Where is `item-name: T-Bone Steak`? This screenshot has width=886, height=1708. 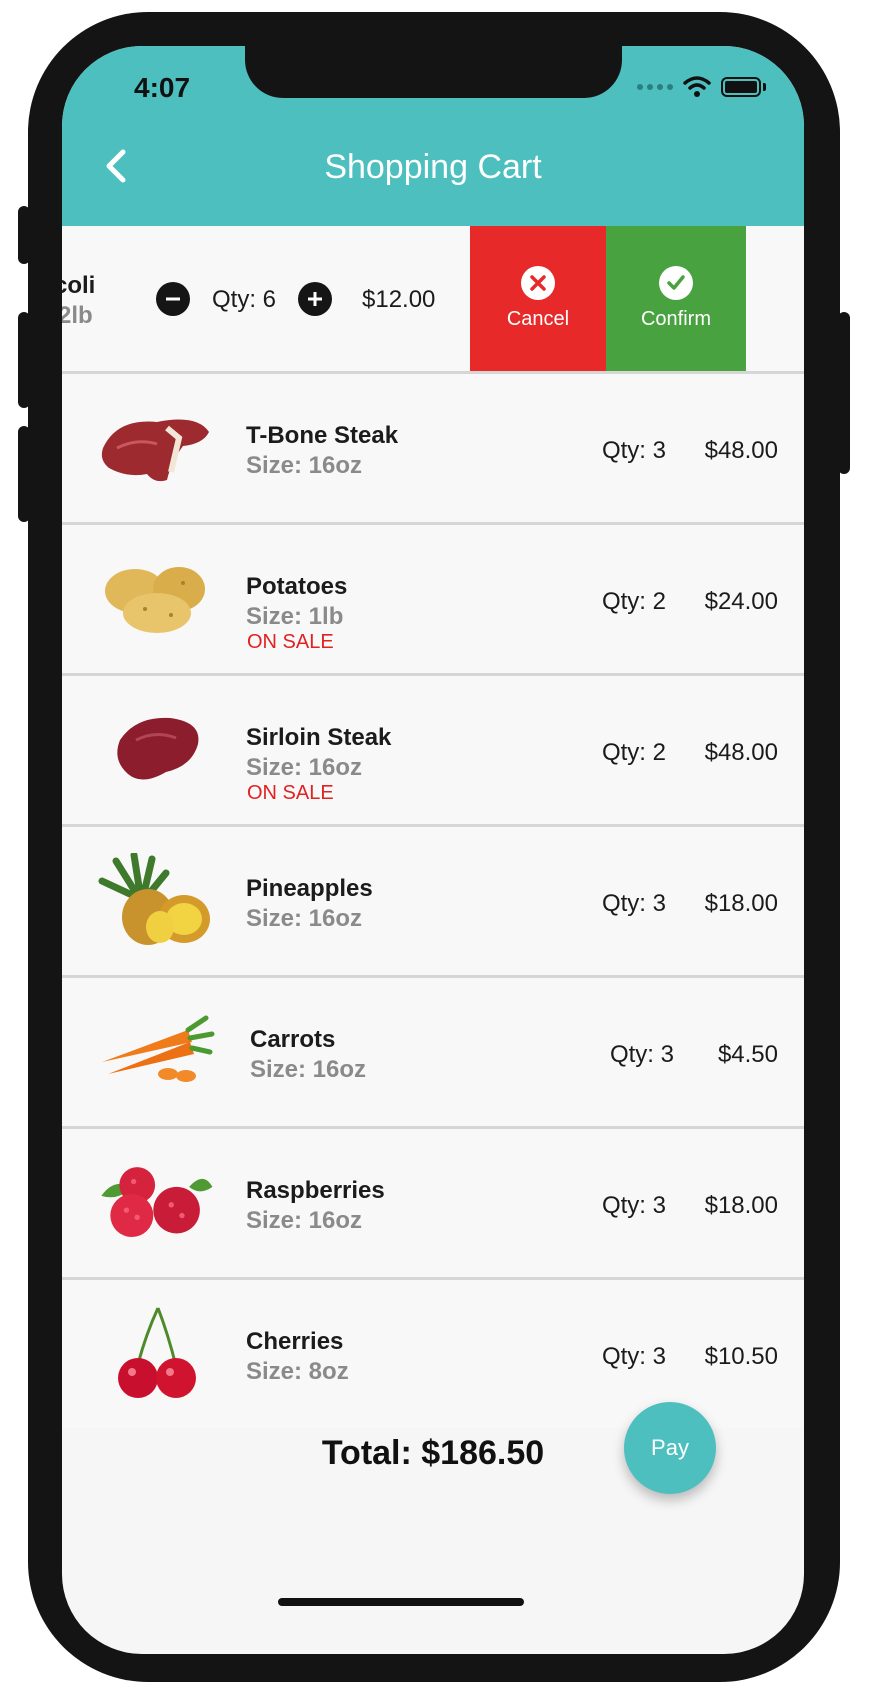
item-name: T-Bone Steak is located at coordinates (322, 435).